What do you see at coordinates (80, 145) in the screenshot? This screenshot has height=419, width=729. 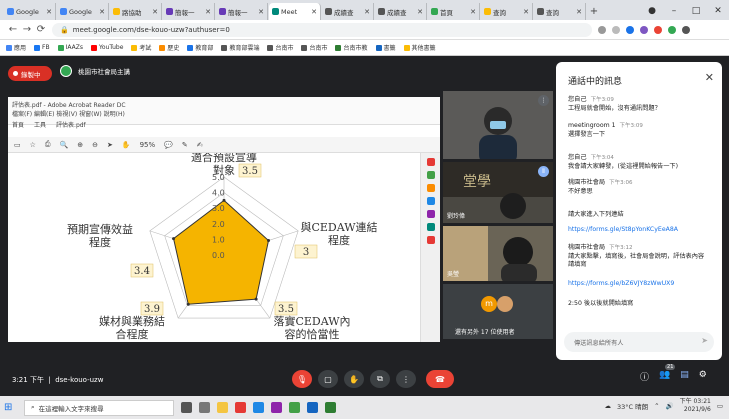 I see `prev-page-icon: ⊕` at bounding box center [80, 145].